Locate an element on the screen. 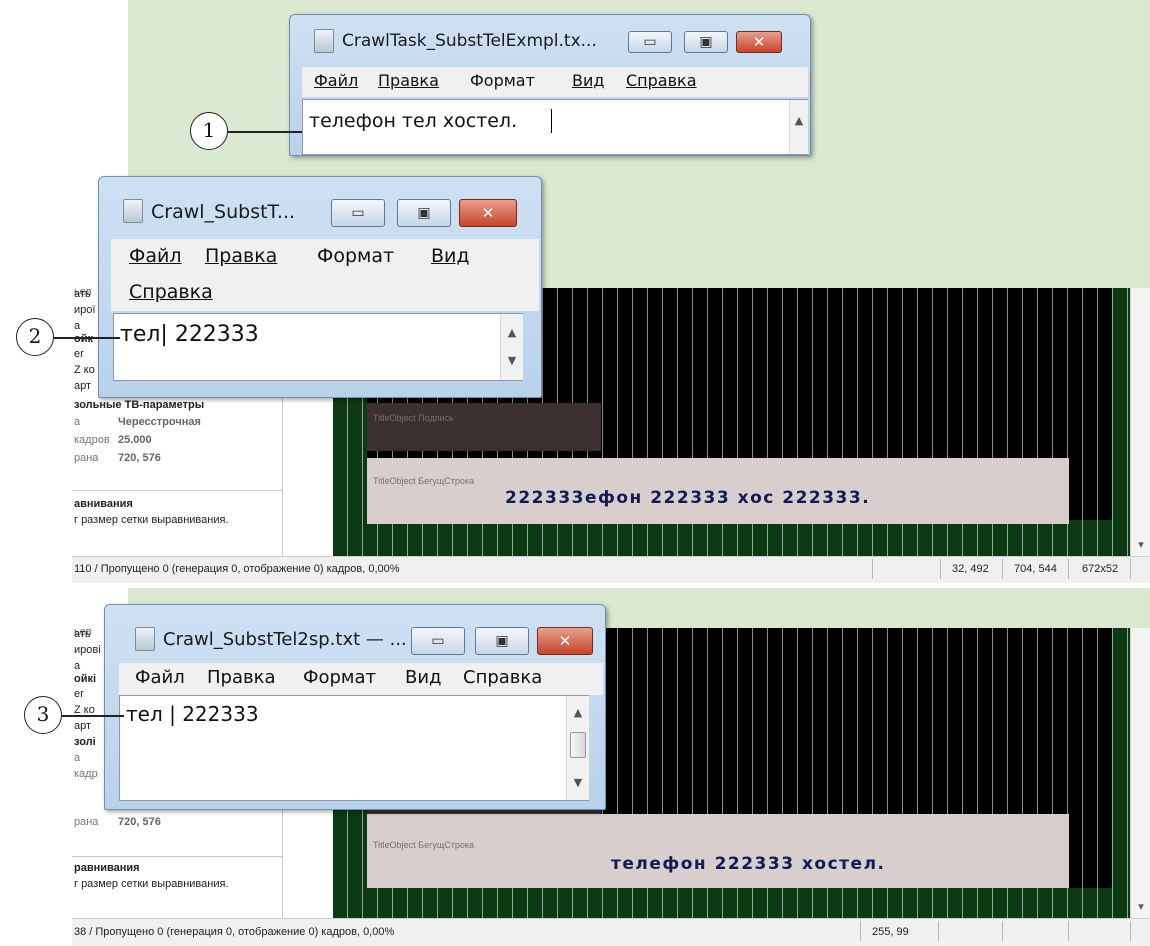  status-coords: 255, 99 is located at coordinates (890, 932).